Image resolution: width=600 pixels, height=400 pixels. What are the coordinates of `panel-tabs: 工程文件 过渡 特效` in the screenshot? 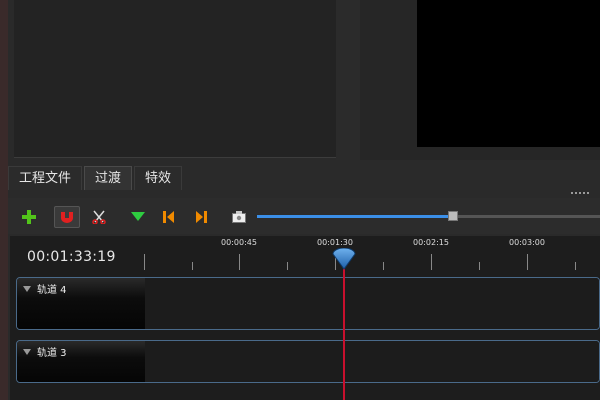 It's located at (96, 178).